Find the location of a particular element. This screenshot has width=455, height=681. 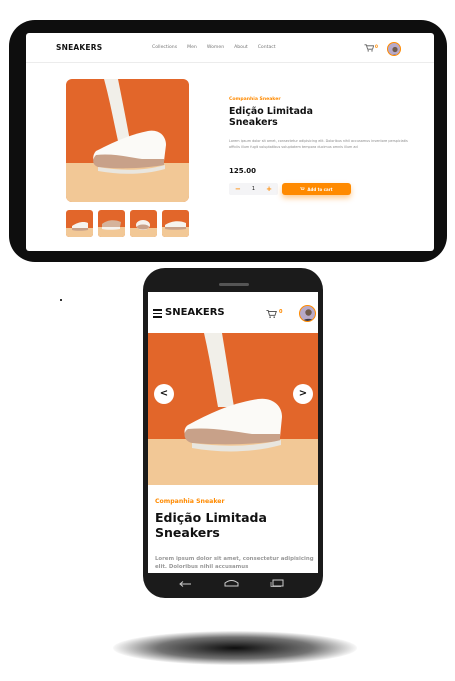

nav-link-about: About is located at coordinates (241, 47).